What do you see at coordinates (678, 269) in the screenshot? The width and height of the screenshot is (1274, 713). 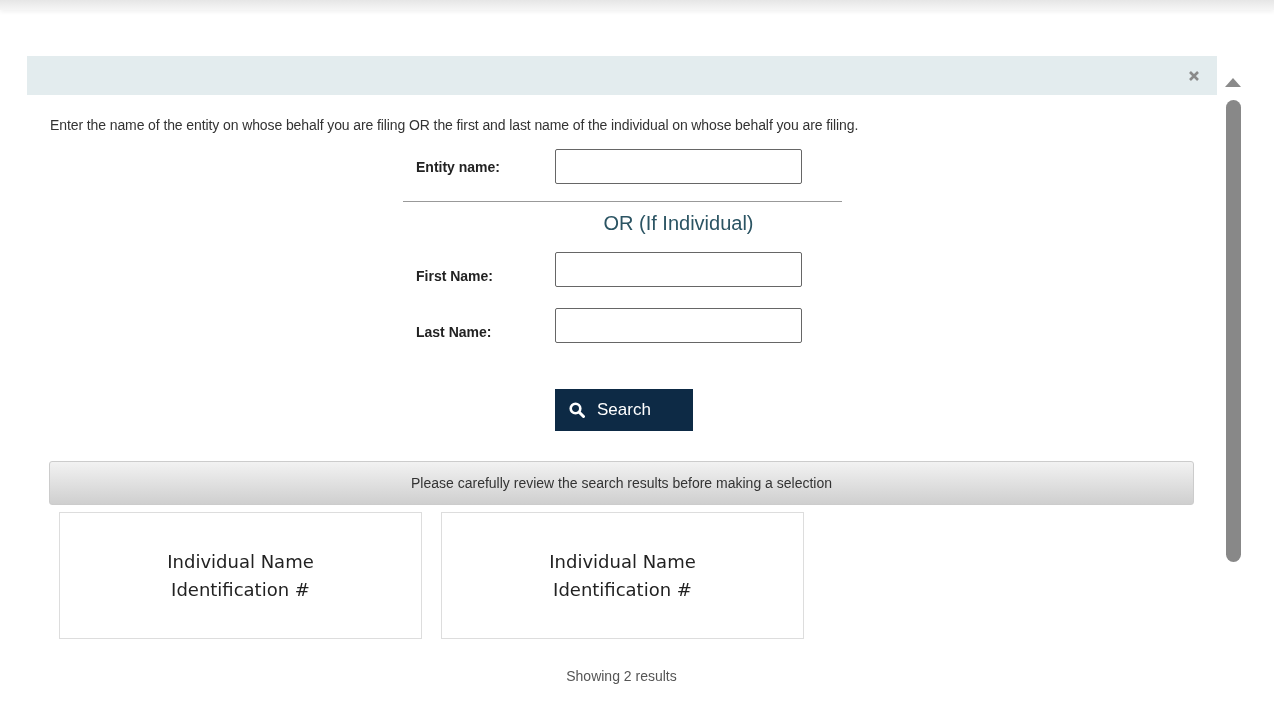 I see `first-name-field` at bounding box center [678, 269].